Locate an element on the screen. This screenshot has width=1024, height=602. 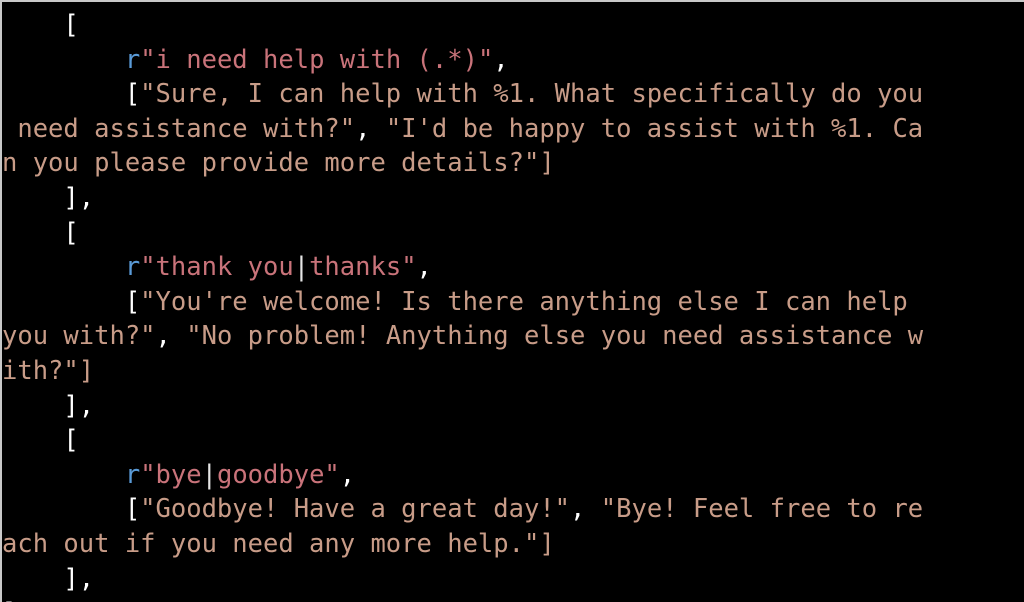
code-line: ach out if you need any more help."] is located at coordinates (513, 544).